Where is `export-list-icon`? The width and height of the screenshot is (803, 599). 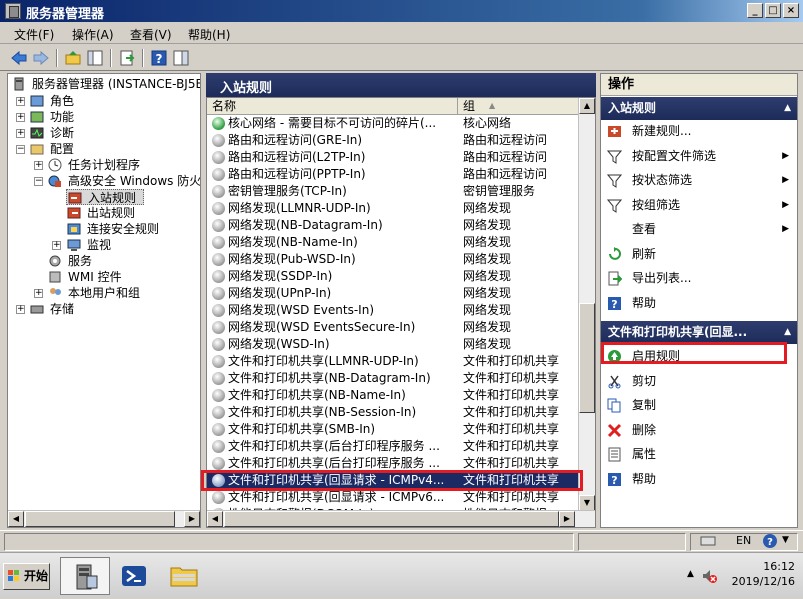 export-list-icon is located at coordinates (127, 58).